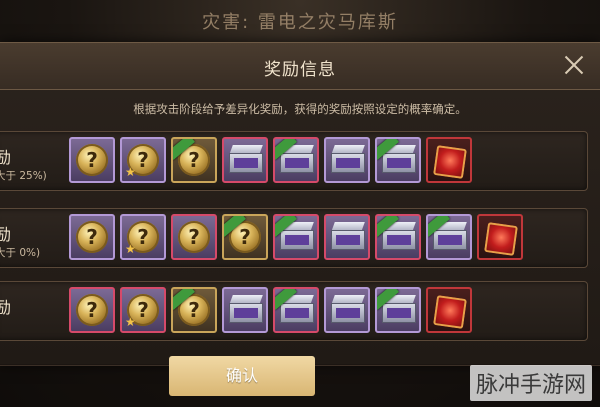  What do you see at coordinates (300, 70) in the screenshot?
I see `dialog-title: 奖励信息` at bounding box center [300, 70].